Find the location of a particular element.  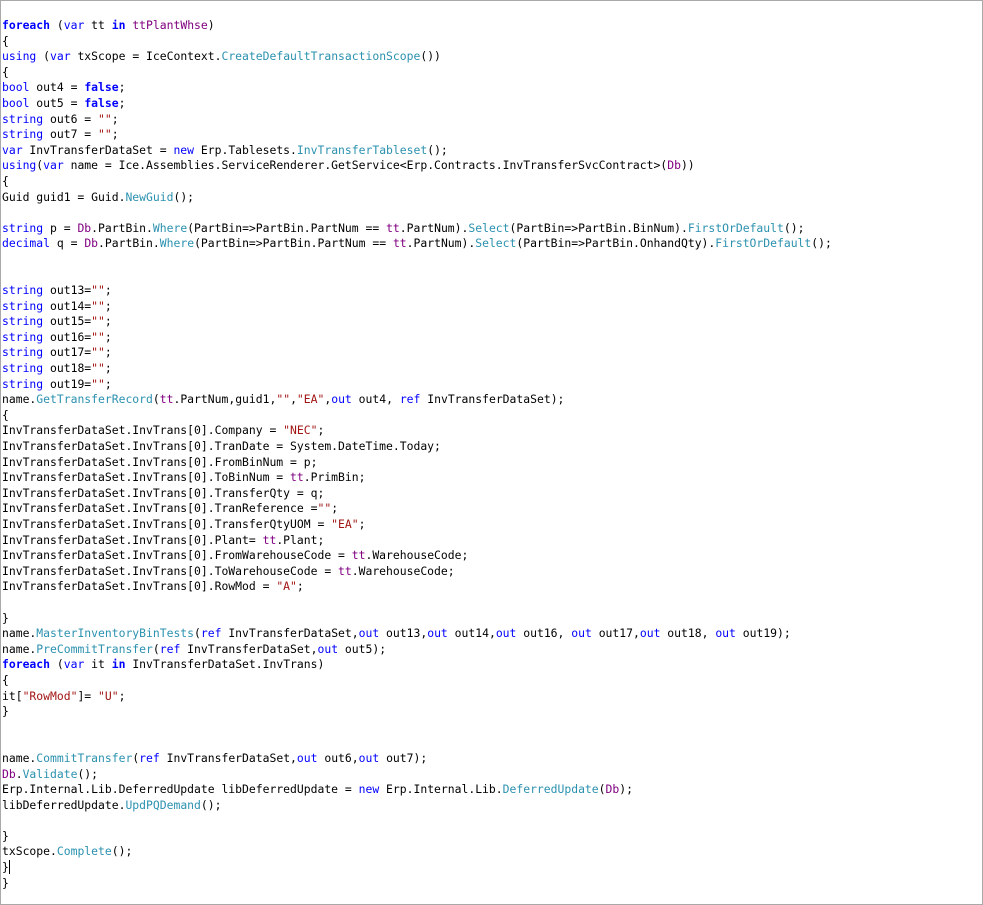

code-line: string out16=""; is located at coordinates (492, 338).